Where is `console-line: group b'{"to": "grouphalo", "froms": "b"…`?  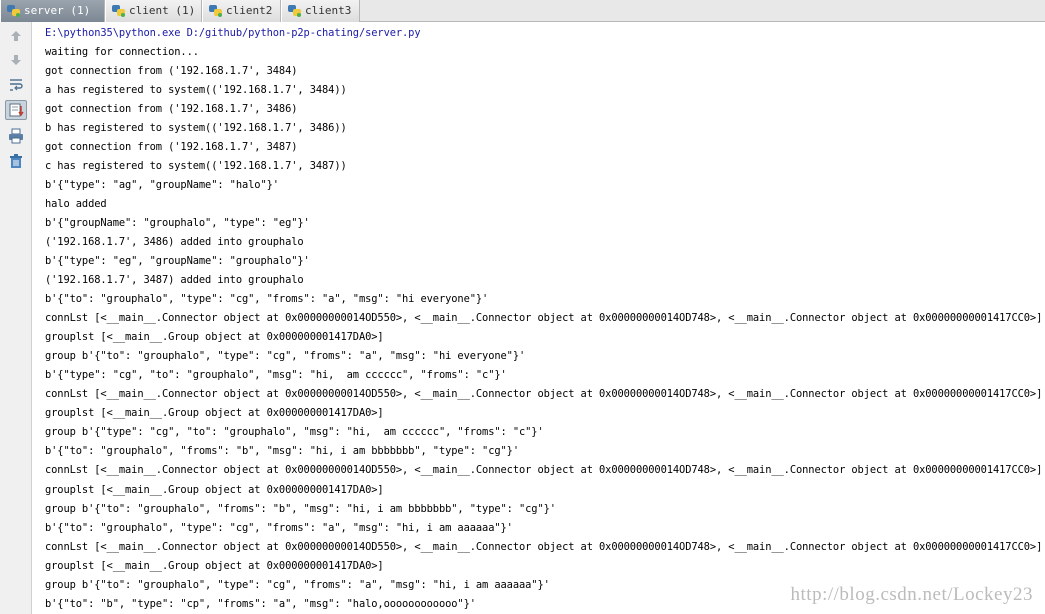 console-line: group b'{"to": "grouphalo", "froms": "b"… is located at coordinates (300, 508).